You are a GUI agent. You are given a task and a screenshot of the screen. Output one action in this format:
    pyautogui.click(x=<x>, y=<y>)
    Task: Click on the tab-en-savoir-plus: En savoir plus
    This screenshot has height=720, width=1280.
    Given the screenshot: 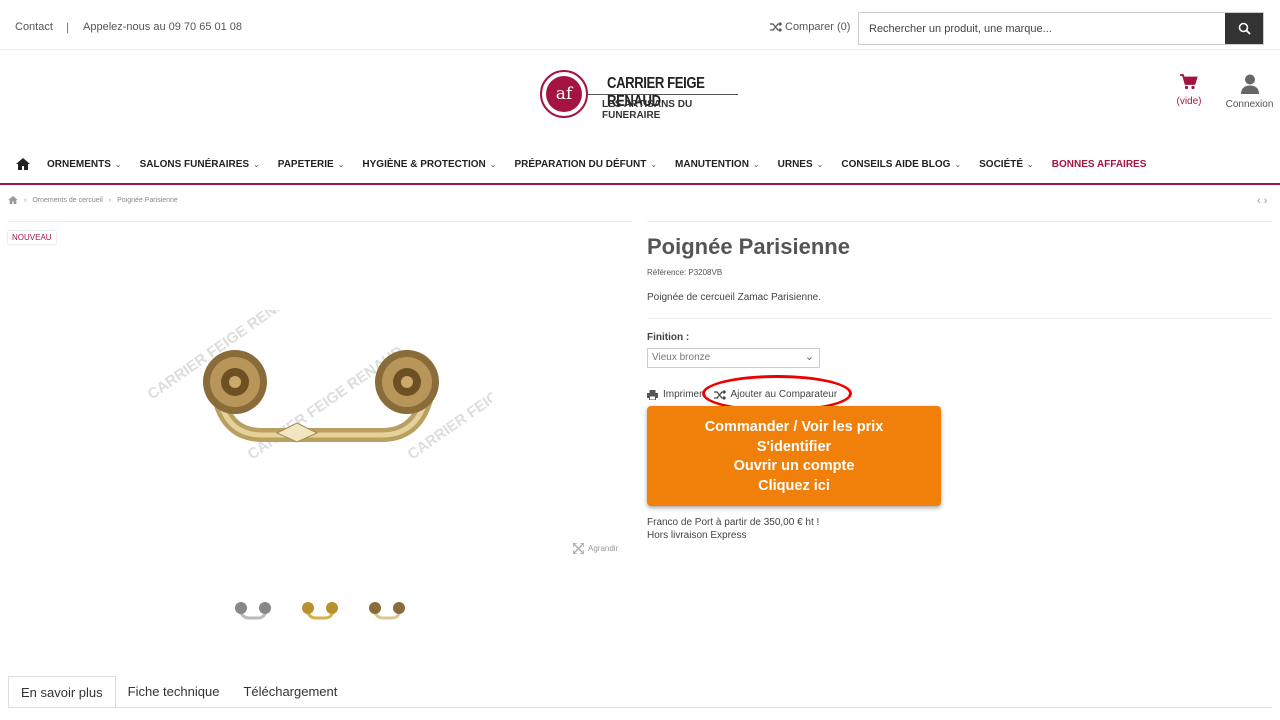 What is the action you would take?
    pyautogui.click(x=62, y=692)
    